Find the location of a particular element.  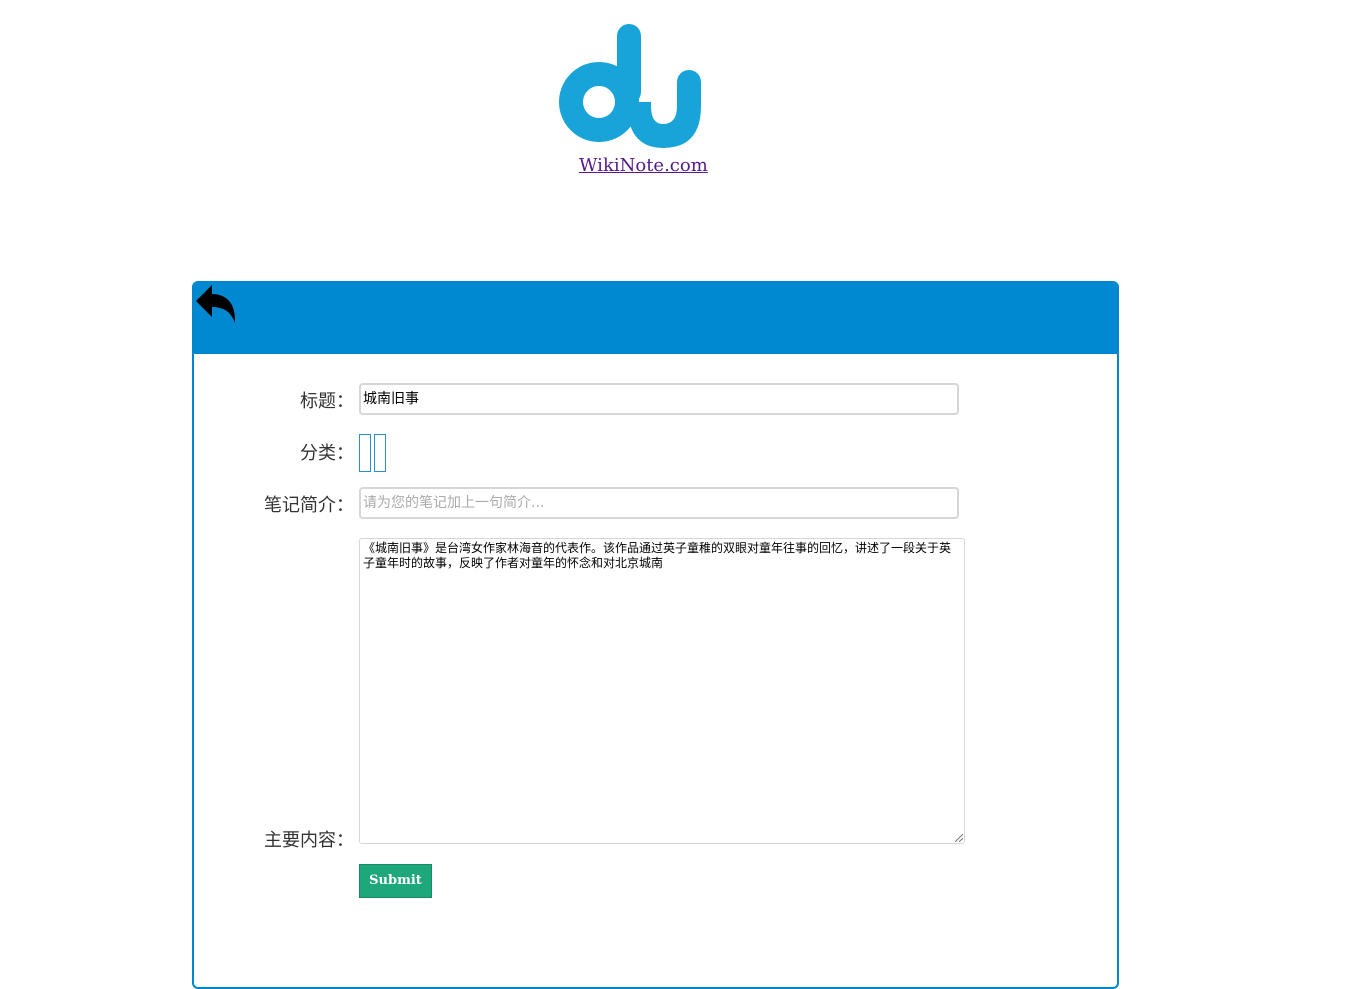

back-button is located at coordinates (217, 306).